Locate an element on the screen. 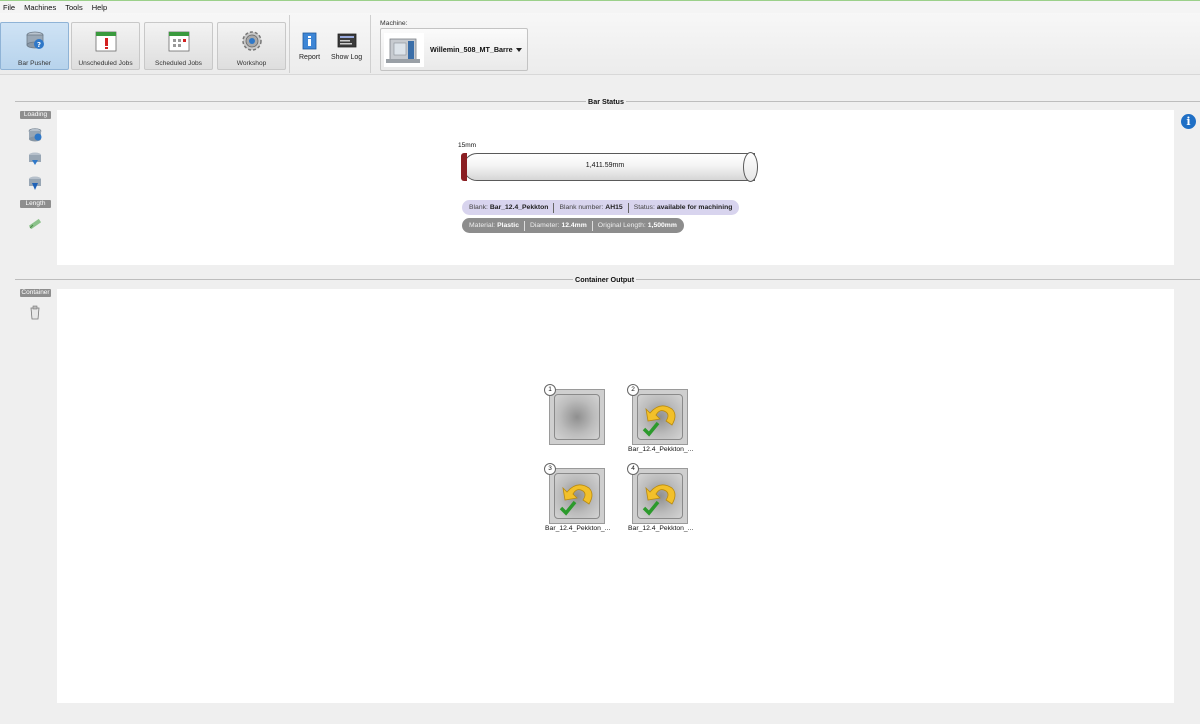  blank-value: Bar_12.4_Pekkton is located at coordinates (519, 207).